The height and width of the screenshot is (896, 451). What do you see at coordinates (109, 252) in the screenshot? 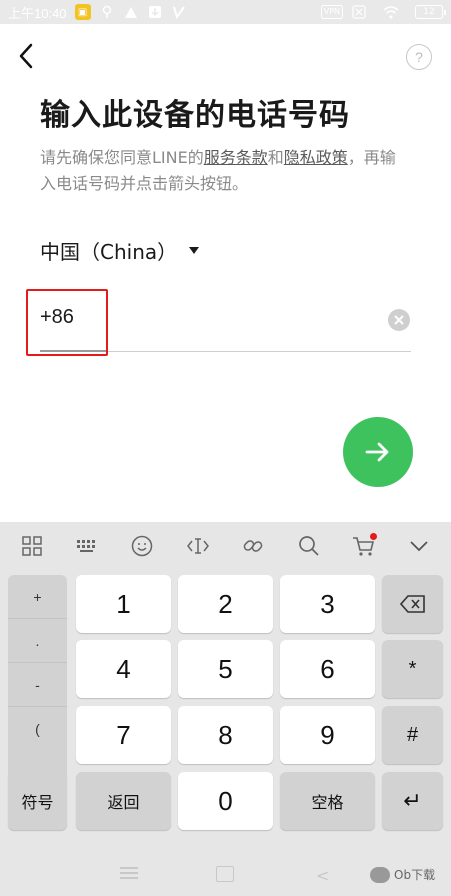
I see `country-label: 中国（China）` at bounding box center [109, 252].